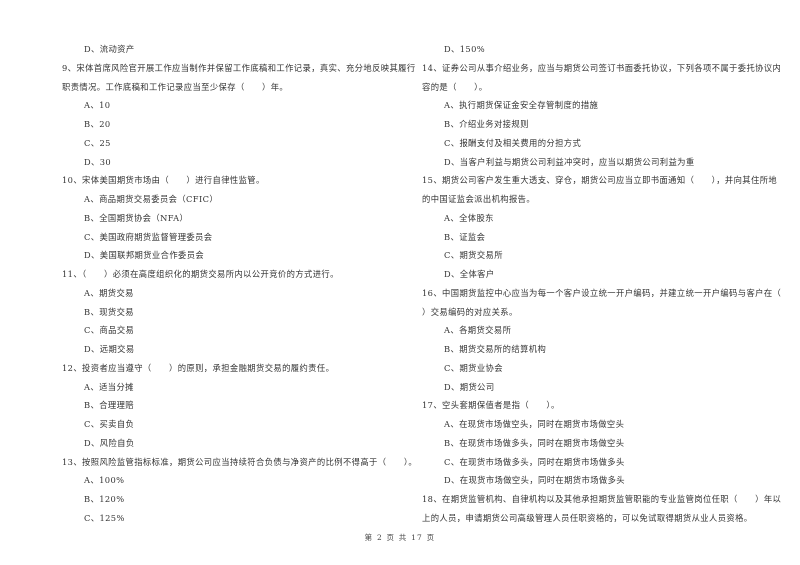 This screenshot has height=565, width=800. I want to click on question-text-continued: ）交易编码的对应关系。, so click(470, 311).